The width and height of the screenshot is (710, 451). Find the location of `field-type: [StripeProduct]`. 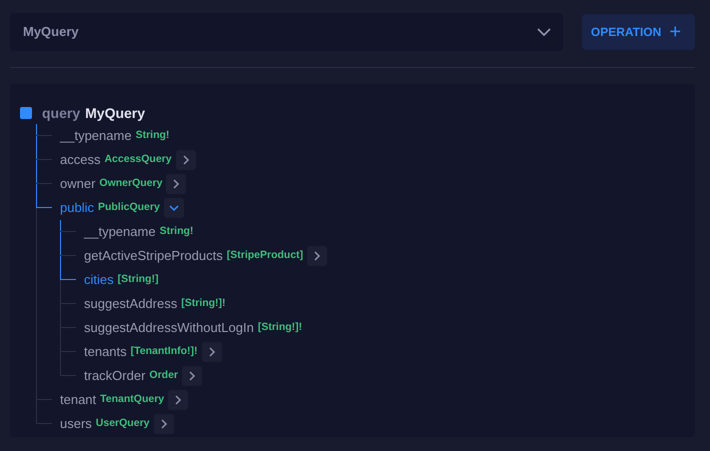

field-type: [StripeProduct] is located at coordinates (265, 256).